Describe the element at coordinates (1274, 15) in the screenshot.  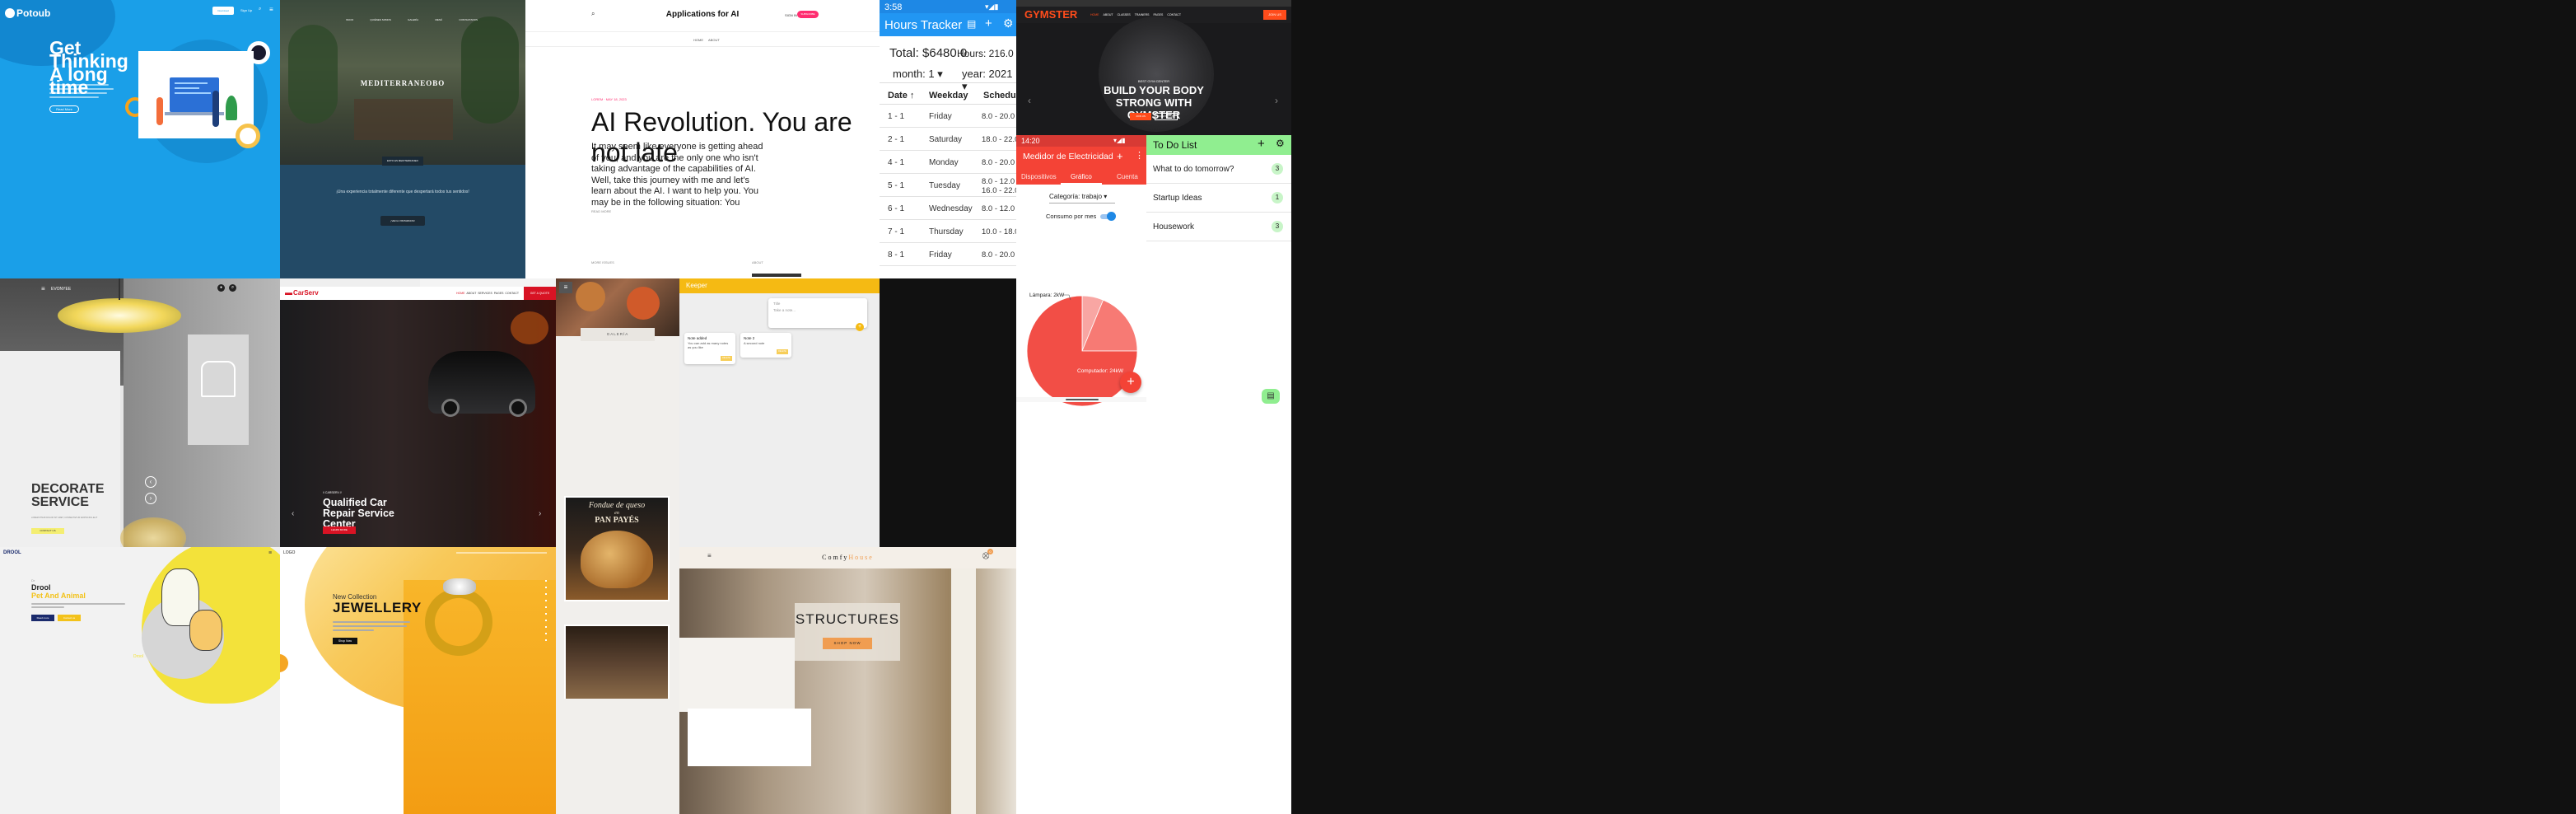
I see `gymster-join-cta: JOIN US` at that location.